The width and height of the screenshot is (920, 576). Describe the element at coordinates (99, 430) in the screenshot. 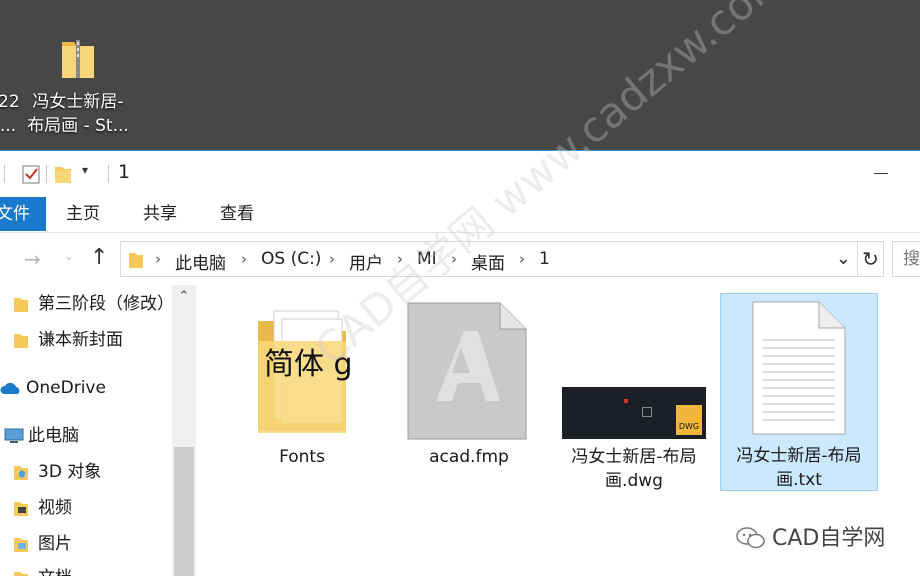

I see `navigation-pane: 第三阶段（修改） 谦本新封面 OneDrive 此电脑 3D 对象 视频 图片` at that location.